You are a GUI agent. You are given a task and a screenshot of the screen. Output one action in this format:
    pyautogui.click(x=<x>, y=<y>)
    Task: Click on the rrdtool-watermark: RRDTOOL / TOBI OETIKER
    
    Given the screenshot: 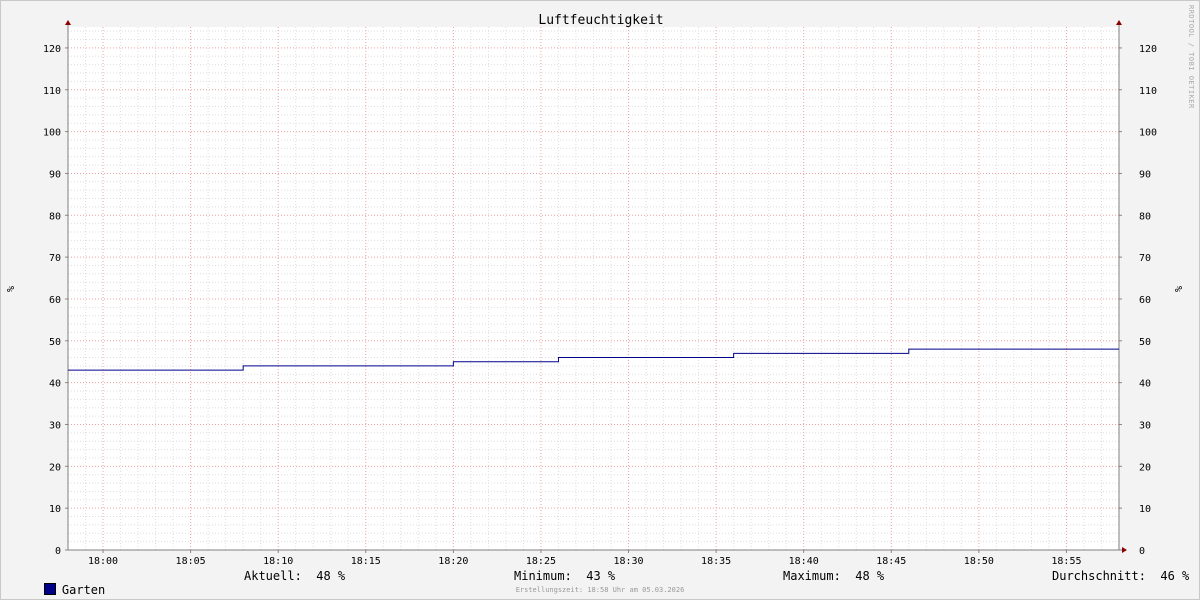 What is the action you would take?
    pyautogui.click(x=1191, y=57)
    